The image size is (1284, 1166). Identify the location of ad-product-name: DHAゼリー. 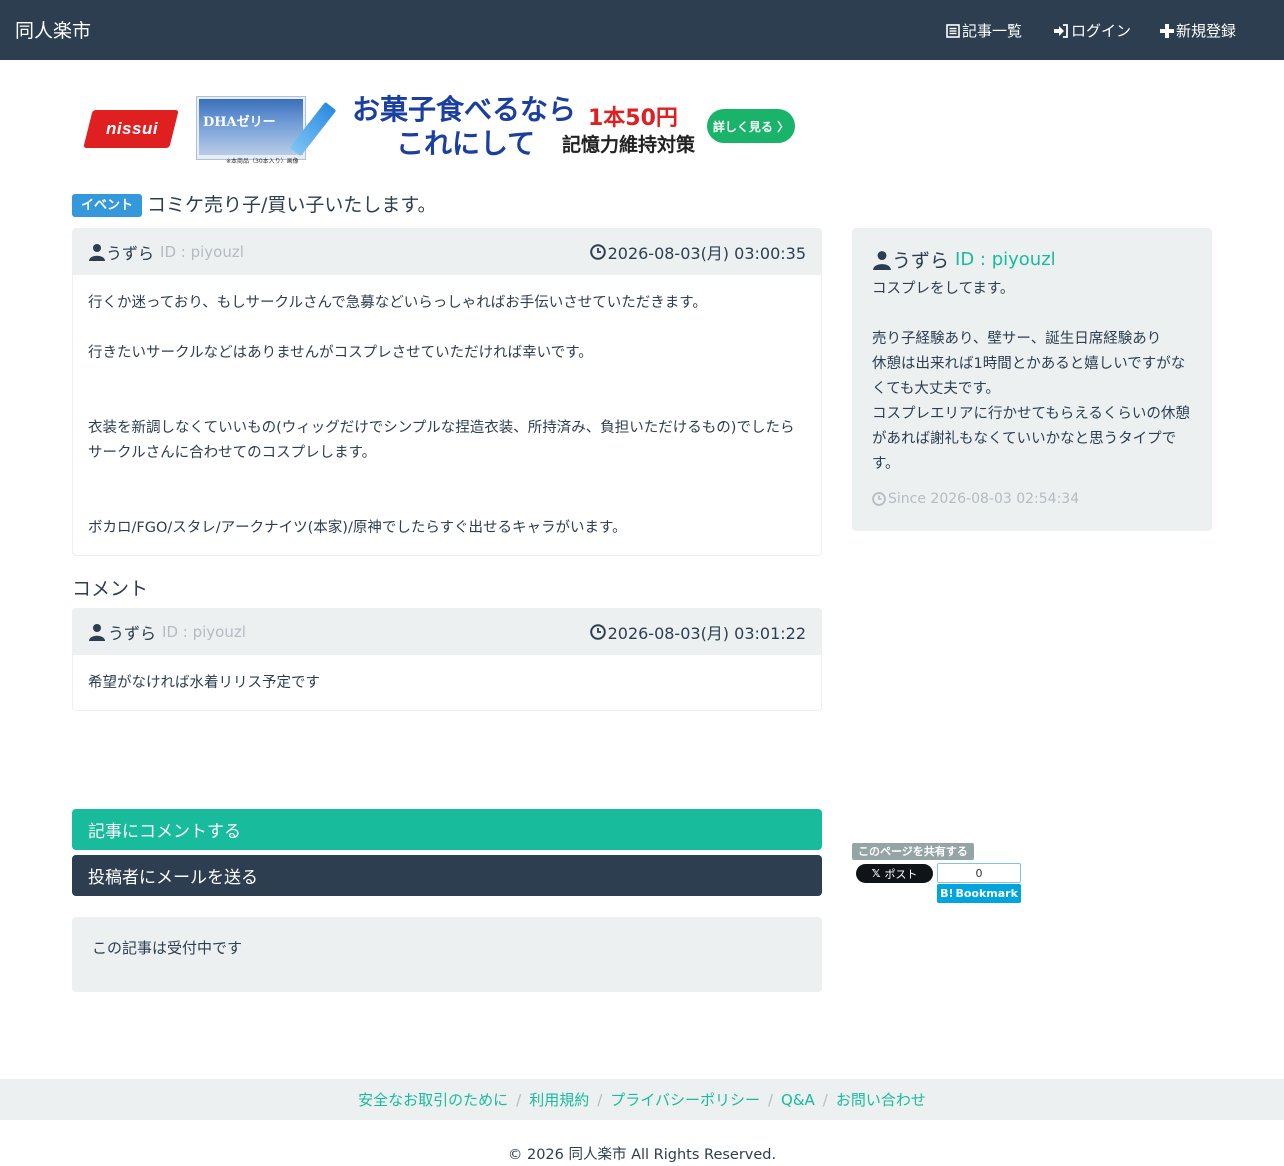
(239, 122).